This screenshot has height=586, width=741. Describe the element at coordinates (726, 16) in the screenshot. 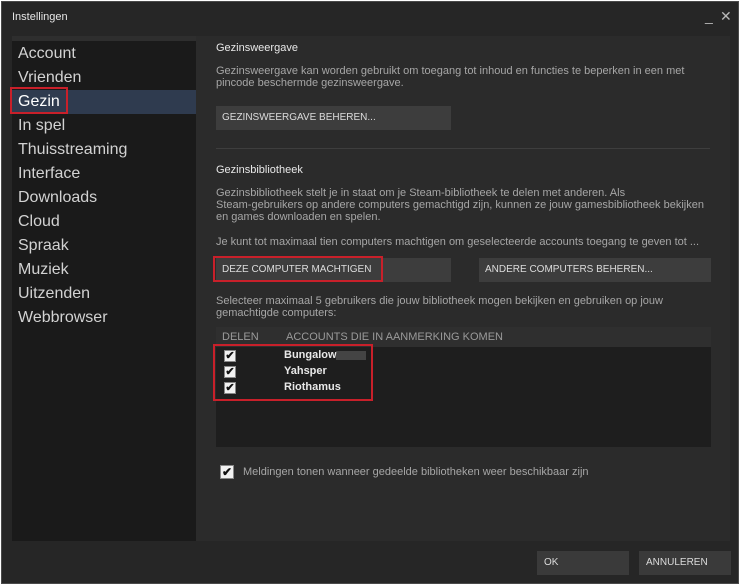

I see `close-icon: ✕` at that location.